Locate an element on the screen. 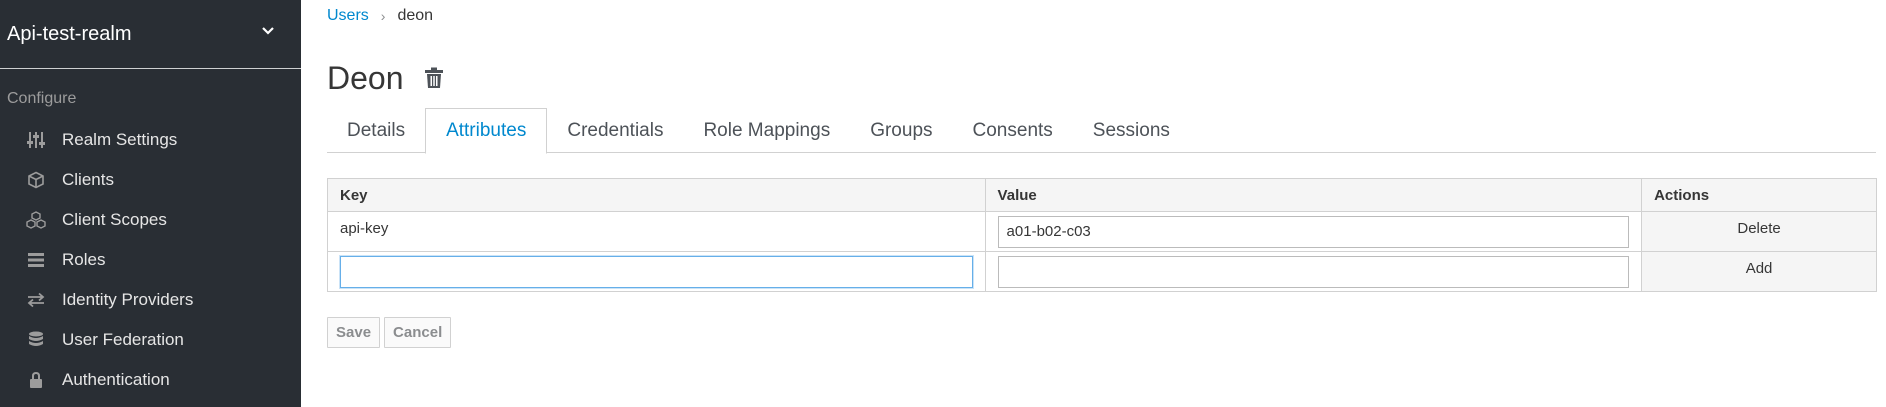 The width and height of the screenshot is (1886, 407). sidebar-item-identity-providers: Identity Providers is located at coordinates (150, 300).